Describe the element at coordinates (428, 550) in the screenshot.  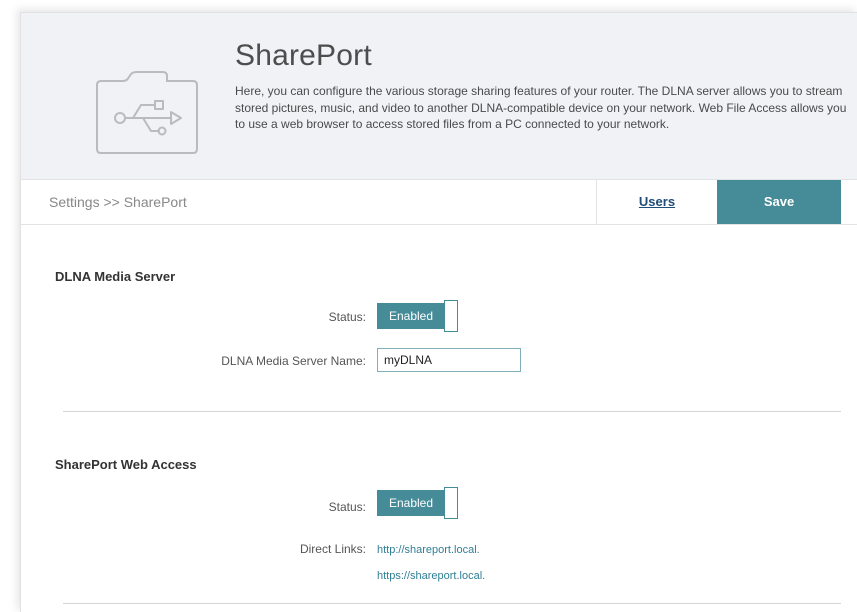
I see `http-direct-link: http://shareport.local.` at that location.